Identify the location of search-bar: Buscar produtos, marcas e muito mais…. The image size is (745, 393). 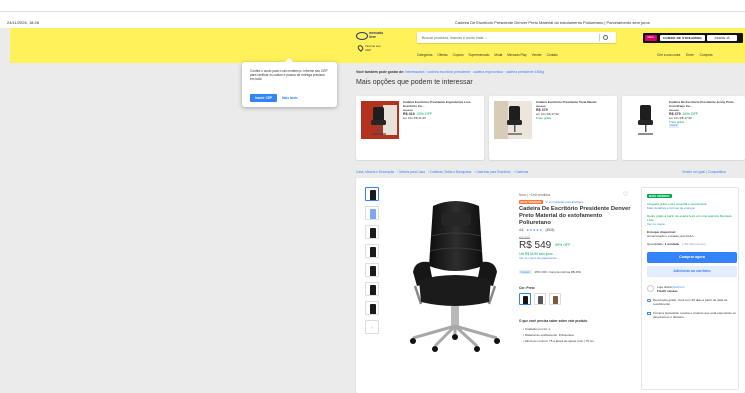
(516, 37).